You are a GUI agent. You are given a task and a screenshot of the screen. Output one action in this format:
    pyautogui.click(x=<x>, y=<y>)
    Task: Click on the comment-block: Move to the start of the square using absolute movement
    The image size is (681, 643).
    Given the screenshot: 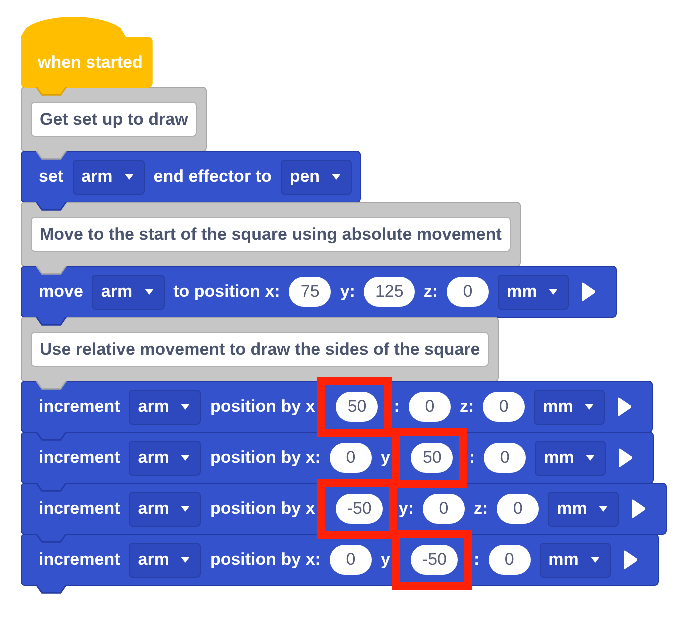 What is the action you would take?
    pyautogui.click(x=271, y=234)
    